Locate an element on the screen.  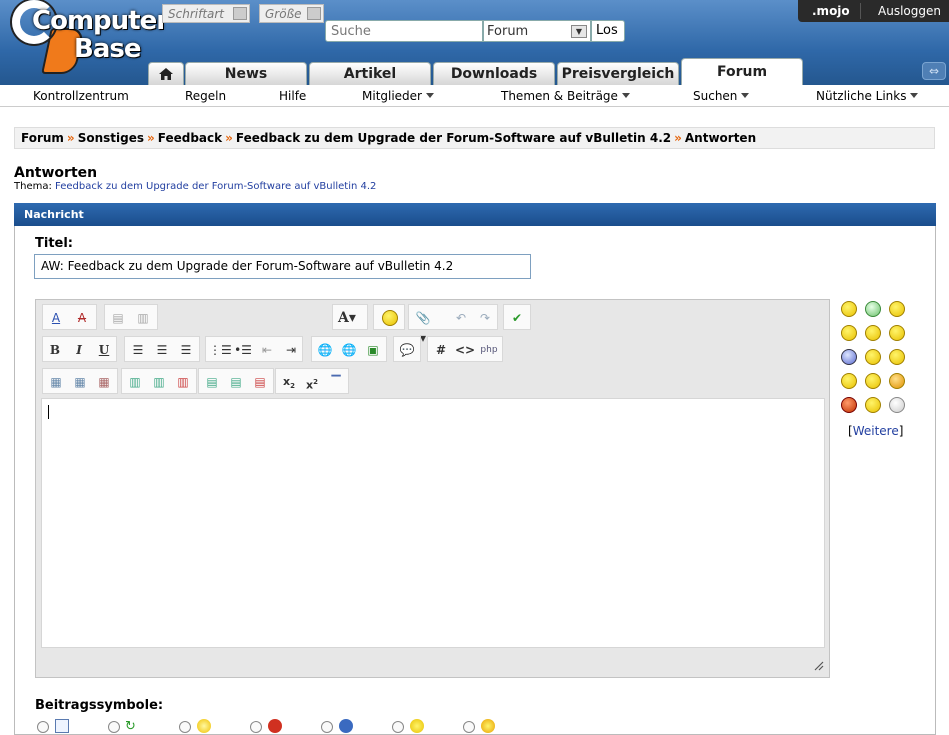
italic-icon: I is located at coordinates (79, 350).